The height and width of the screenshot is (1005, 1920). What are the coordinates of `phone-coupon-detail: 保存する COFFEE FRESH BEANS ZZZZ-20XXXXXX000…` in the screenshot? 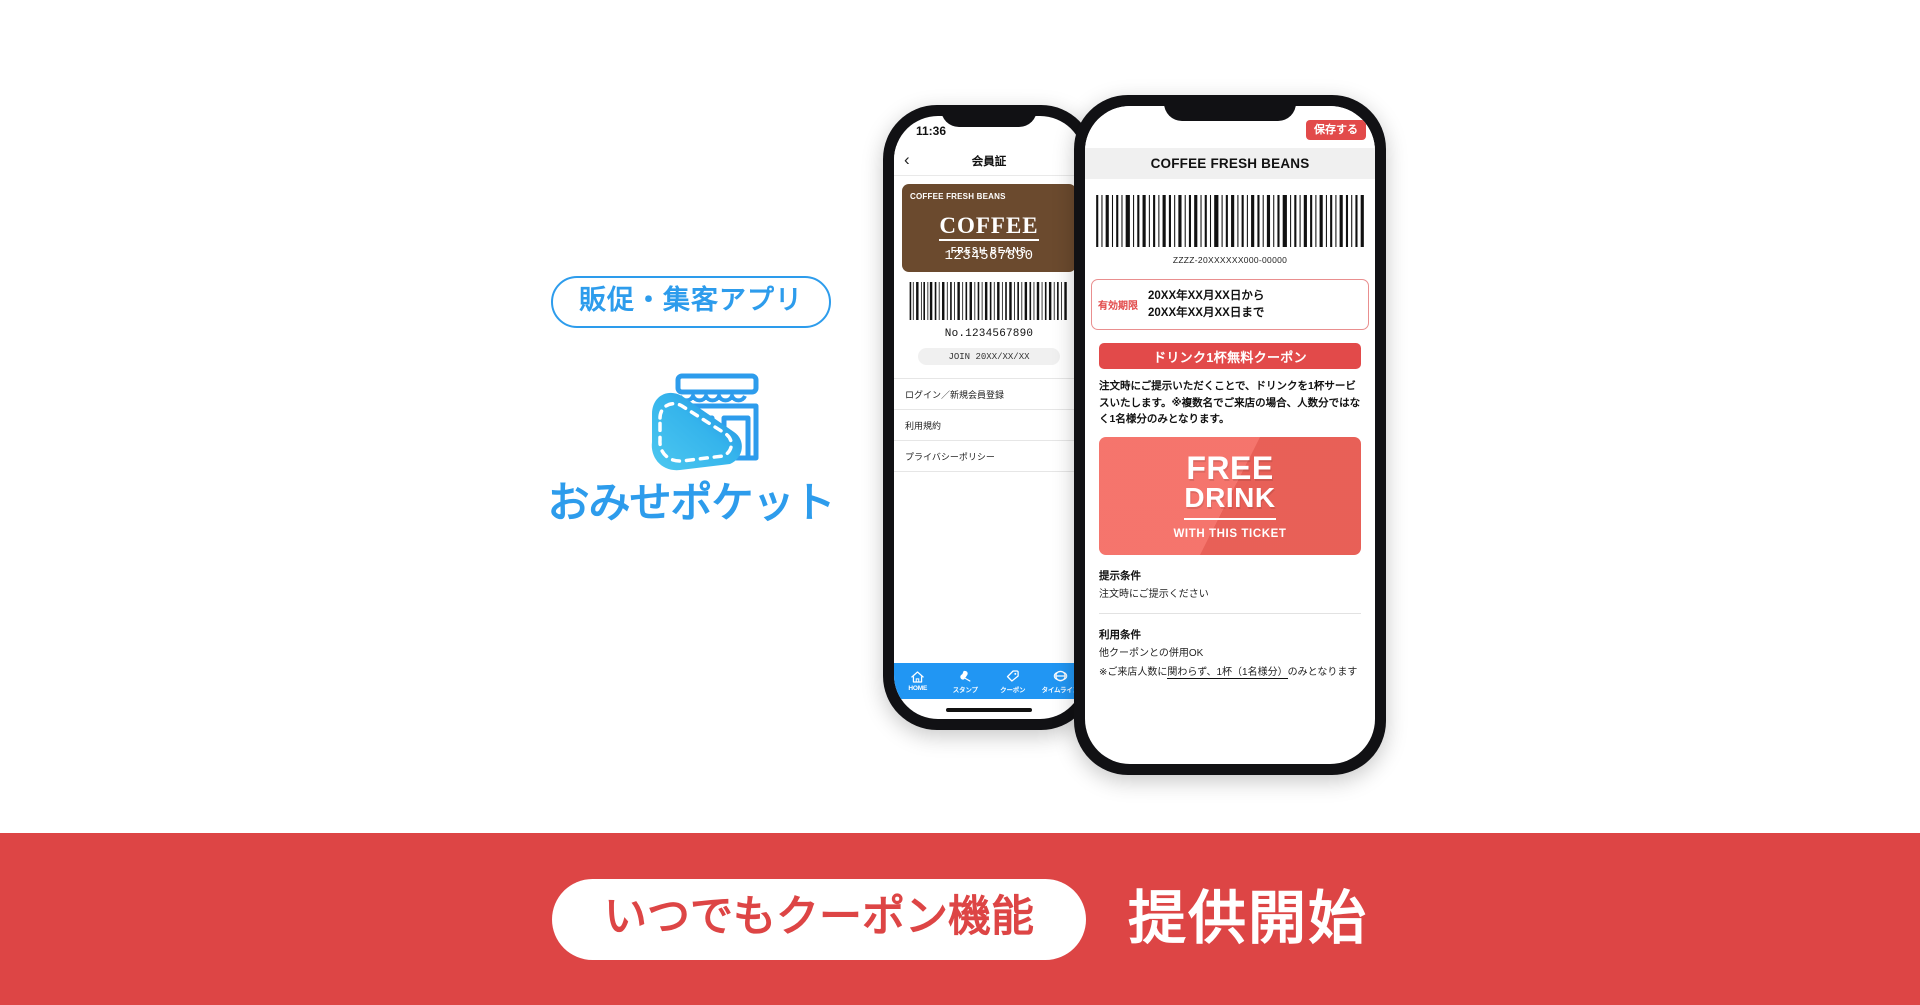 It's located at (1230, 435).